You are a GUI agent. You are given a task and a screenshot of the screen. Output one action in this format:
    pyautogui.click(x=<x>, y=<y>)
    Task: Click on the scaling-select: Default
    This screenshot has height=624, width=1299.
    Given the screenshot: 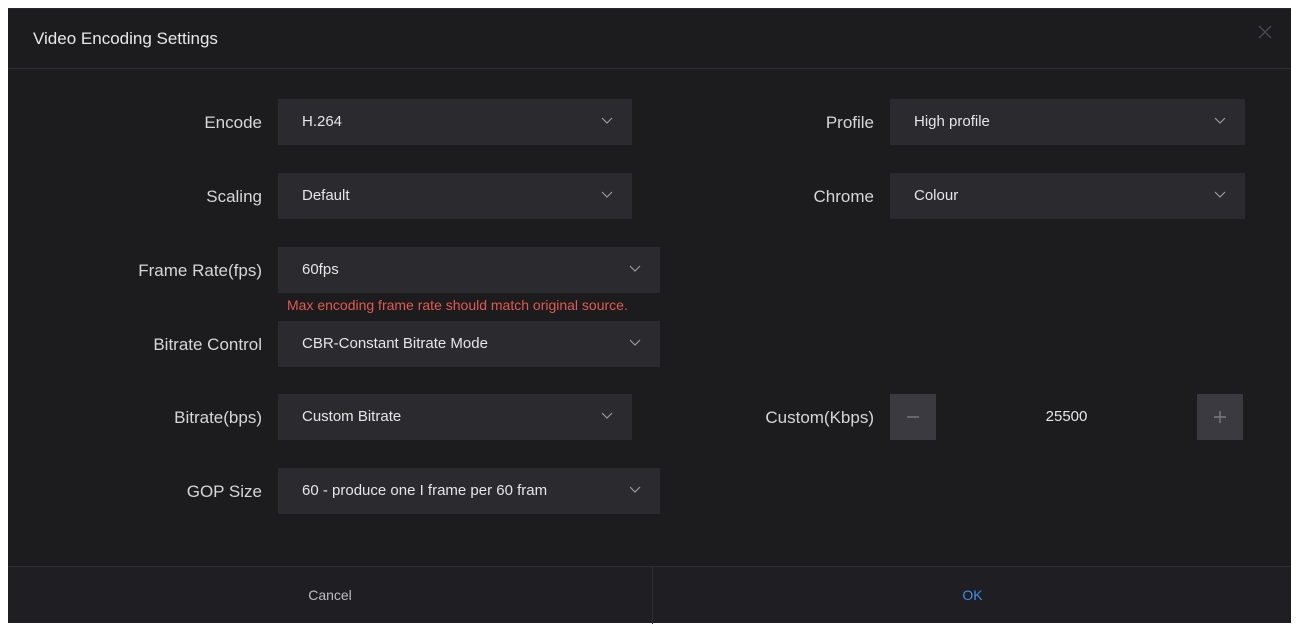 What is the action you would take?
    pyautogui.click(x=455, y=196)
    